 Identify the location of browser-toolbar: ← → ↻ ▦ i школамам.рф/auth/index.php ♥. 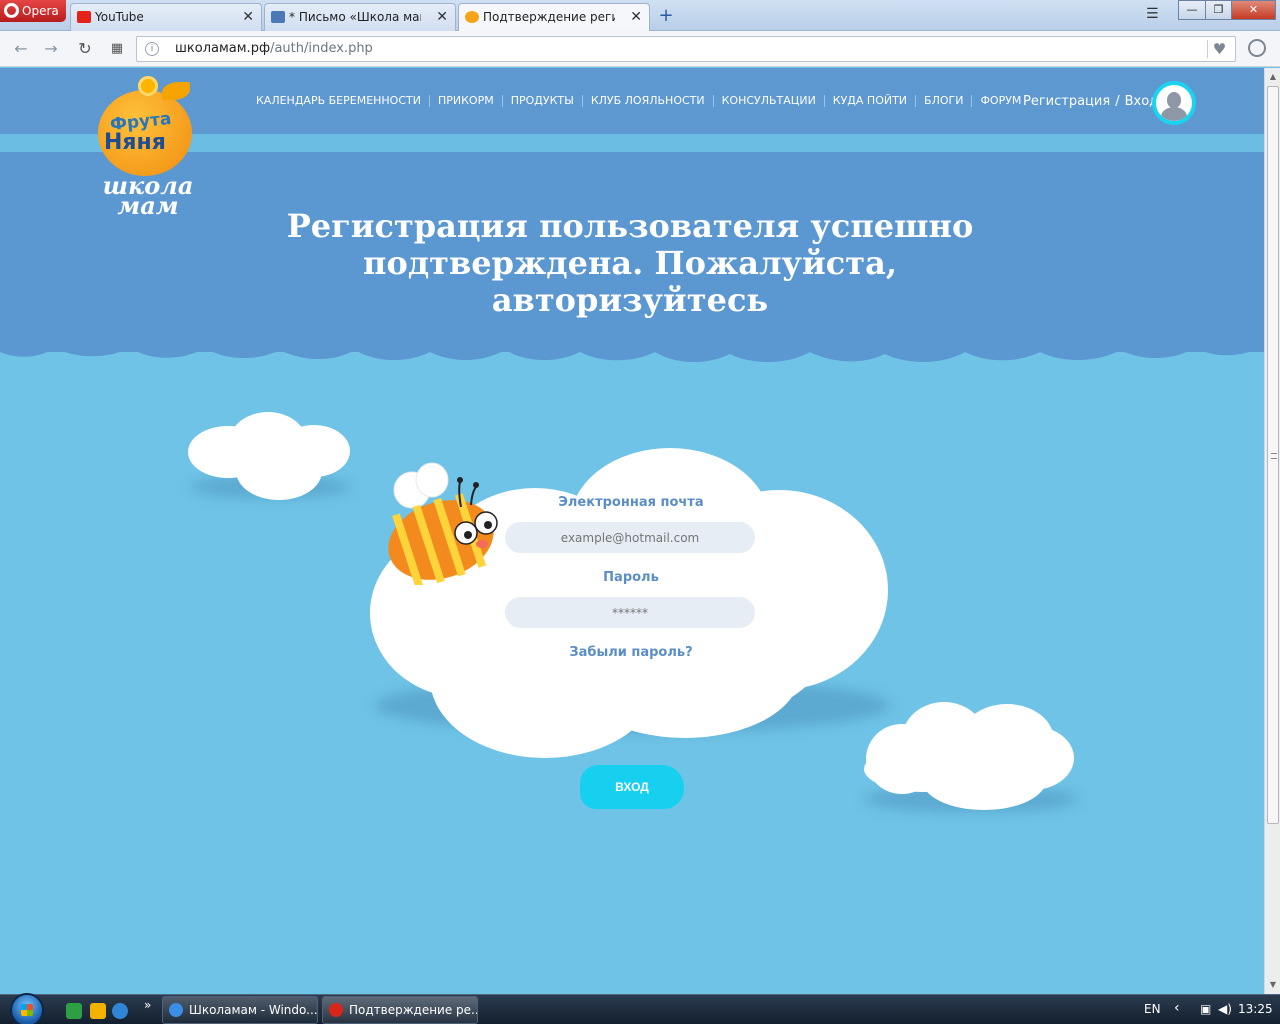
(640, 49).